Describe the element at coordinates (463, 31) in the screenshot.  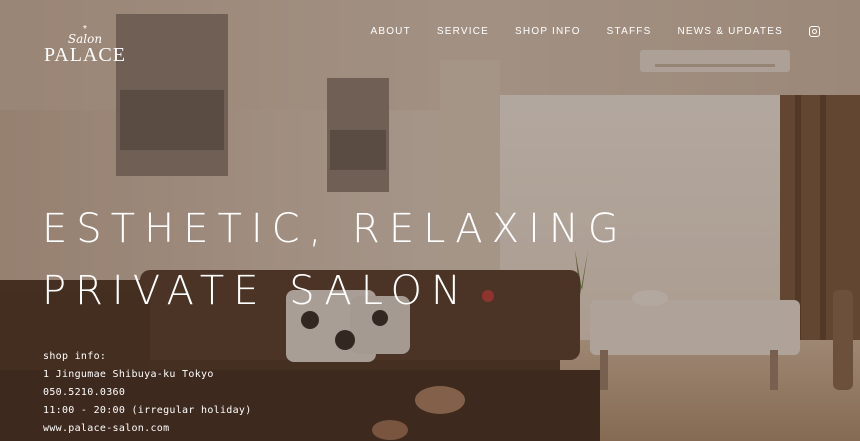
I see `nav-item-service: SERVICE` at that location.